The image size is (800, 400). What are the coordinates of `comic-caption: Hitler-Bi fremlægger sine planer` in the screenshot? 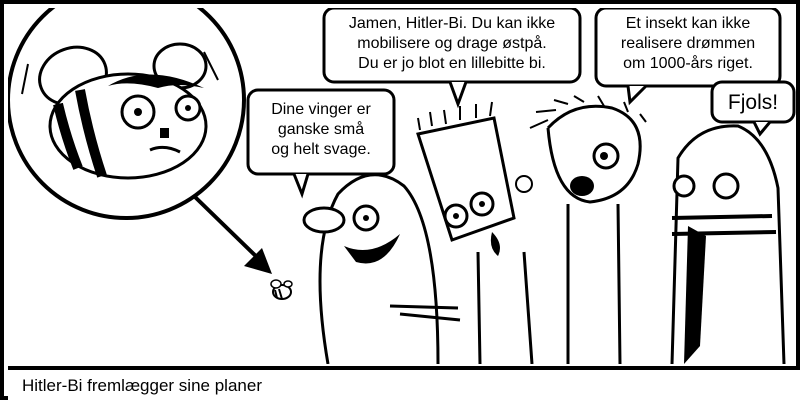 It's located at (142, 385).